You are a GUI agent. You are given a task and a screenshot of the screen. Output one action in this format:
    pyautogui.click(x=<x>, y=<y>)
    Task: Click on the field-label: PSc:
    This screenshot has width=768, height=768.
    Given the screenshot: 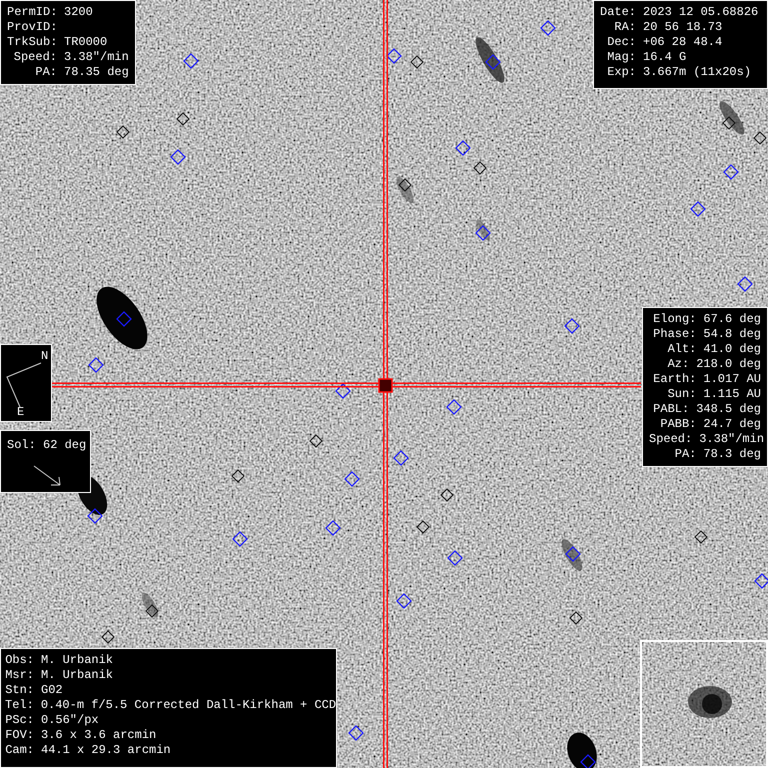 What is the action you would take?
    pyautogui.click(x=19, y=720)
    